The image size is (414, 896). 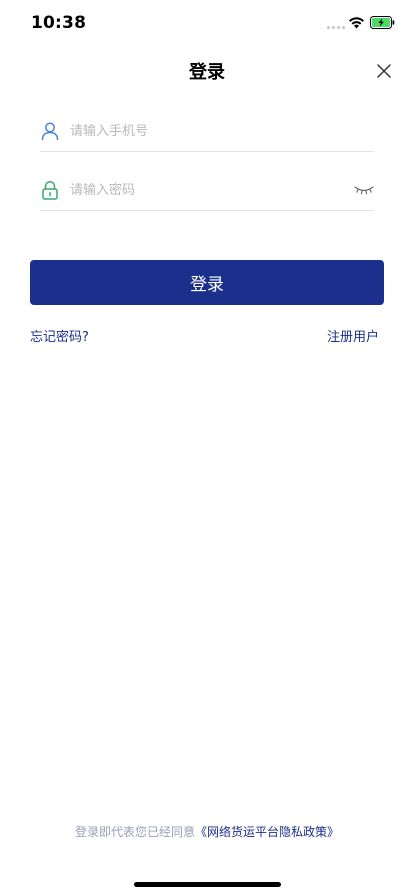 What do you see at coordinates (50, 131) in the screenshot?
I see `user-icon` at bounding box center [50, 131].